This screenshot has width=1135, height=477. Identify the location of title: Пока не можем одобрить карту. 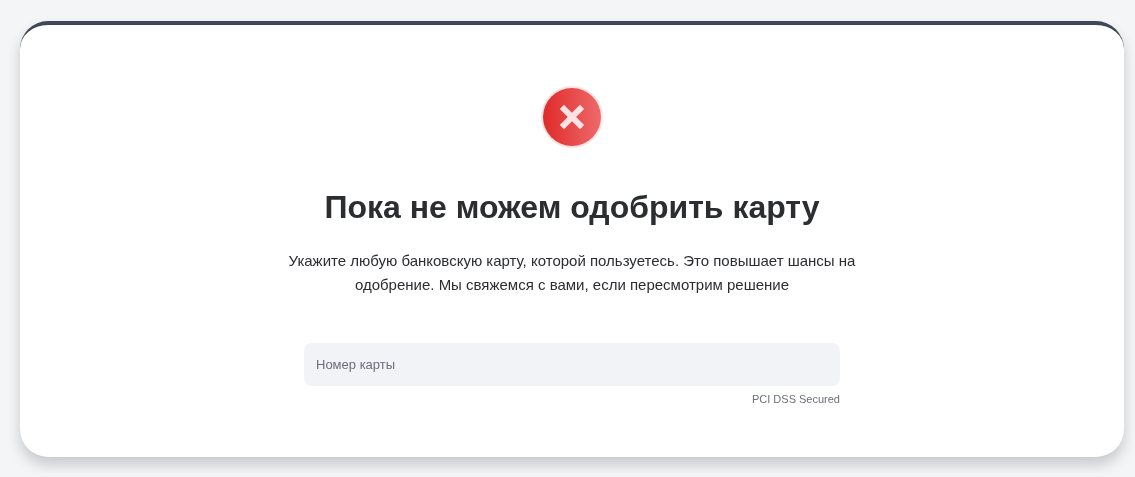
(572, 207).